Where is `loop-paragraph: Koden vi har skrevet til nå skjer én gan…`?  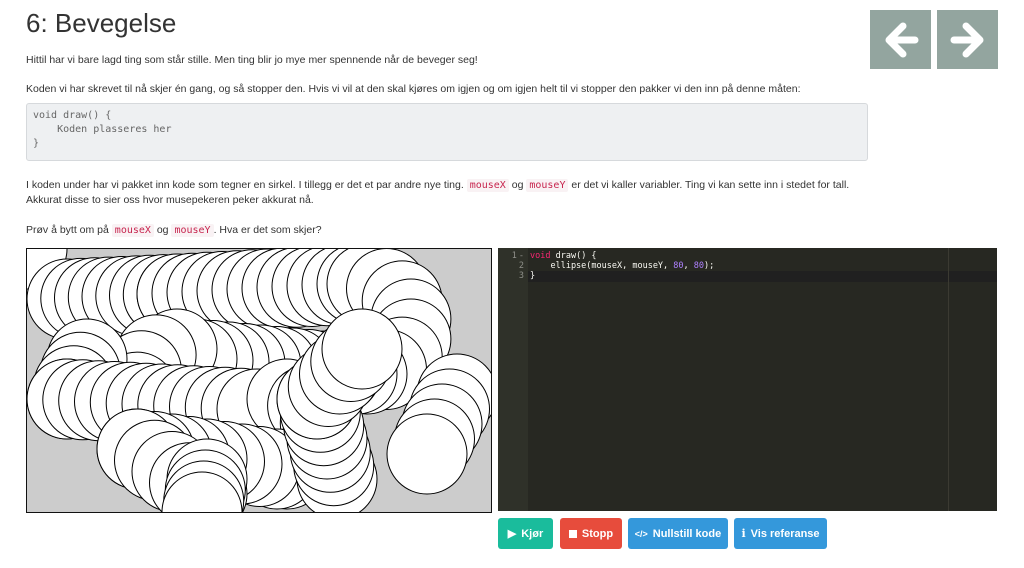
loop-paragraph: Koden vi har skrevet til nå skjer én gan… is located at coordinates (413, 89).